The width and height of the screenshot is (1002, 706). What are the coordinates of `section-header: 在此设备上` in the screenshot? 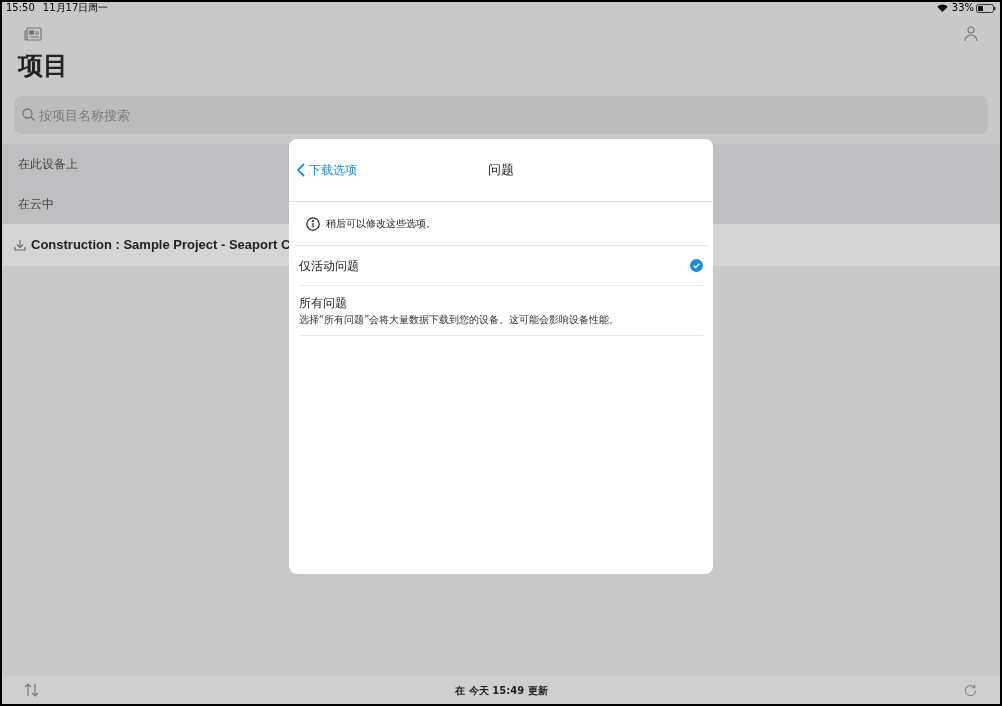 It's located at (48, 164).